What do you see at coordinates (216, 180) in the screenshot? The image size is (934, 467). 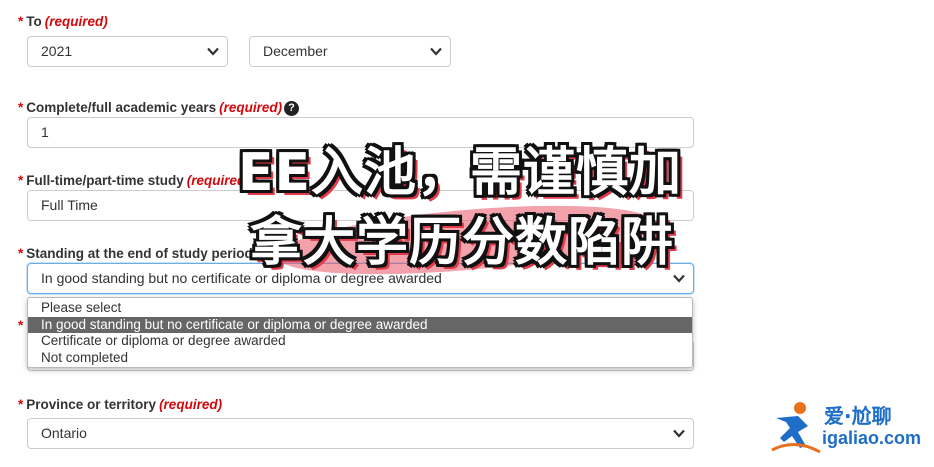 I see `required-note: (required` at bounding box center [216, 180].